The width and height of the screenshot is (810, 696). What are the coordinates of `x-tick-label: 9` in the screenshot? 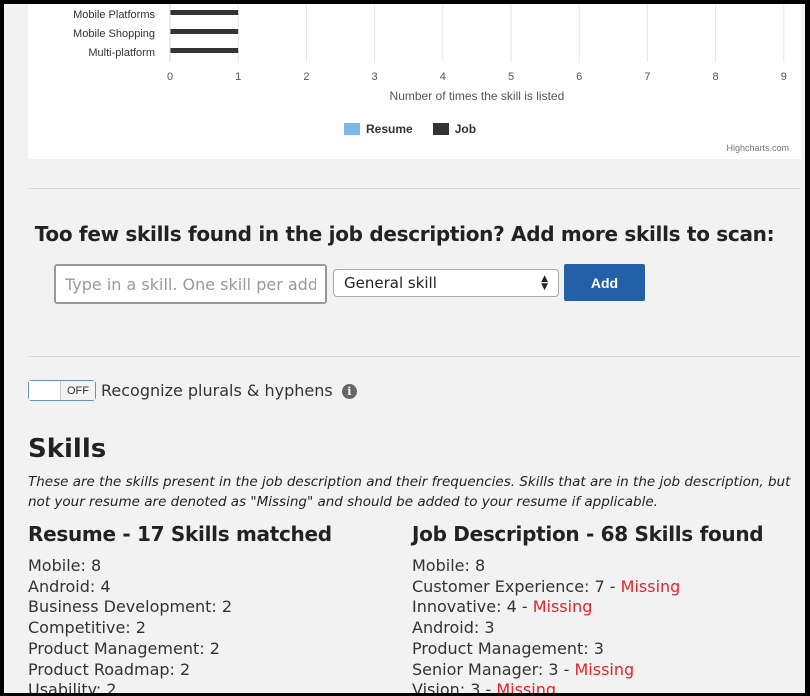 It's located at (784, 77).